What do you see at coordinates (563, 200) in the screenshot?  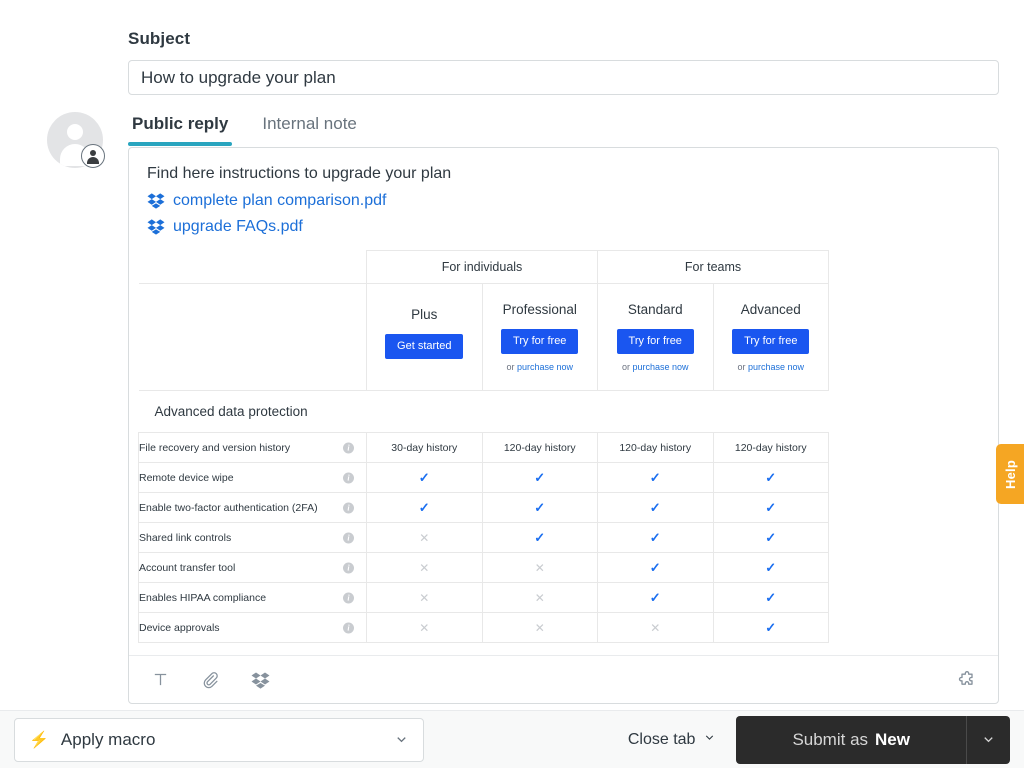 I see `attachment-row: complete plan comparison.pdf` at bounding box center [563, 200].